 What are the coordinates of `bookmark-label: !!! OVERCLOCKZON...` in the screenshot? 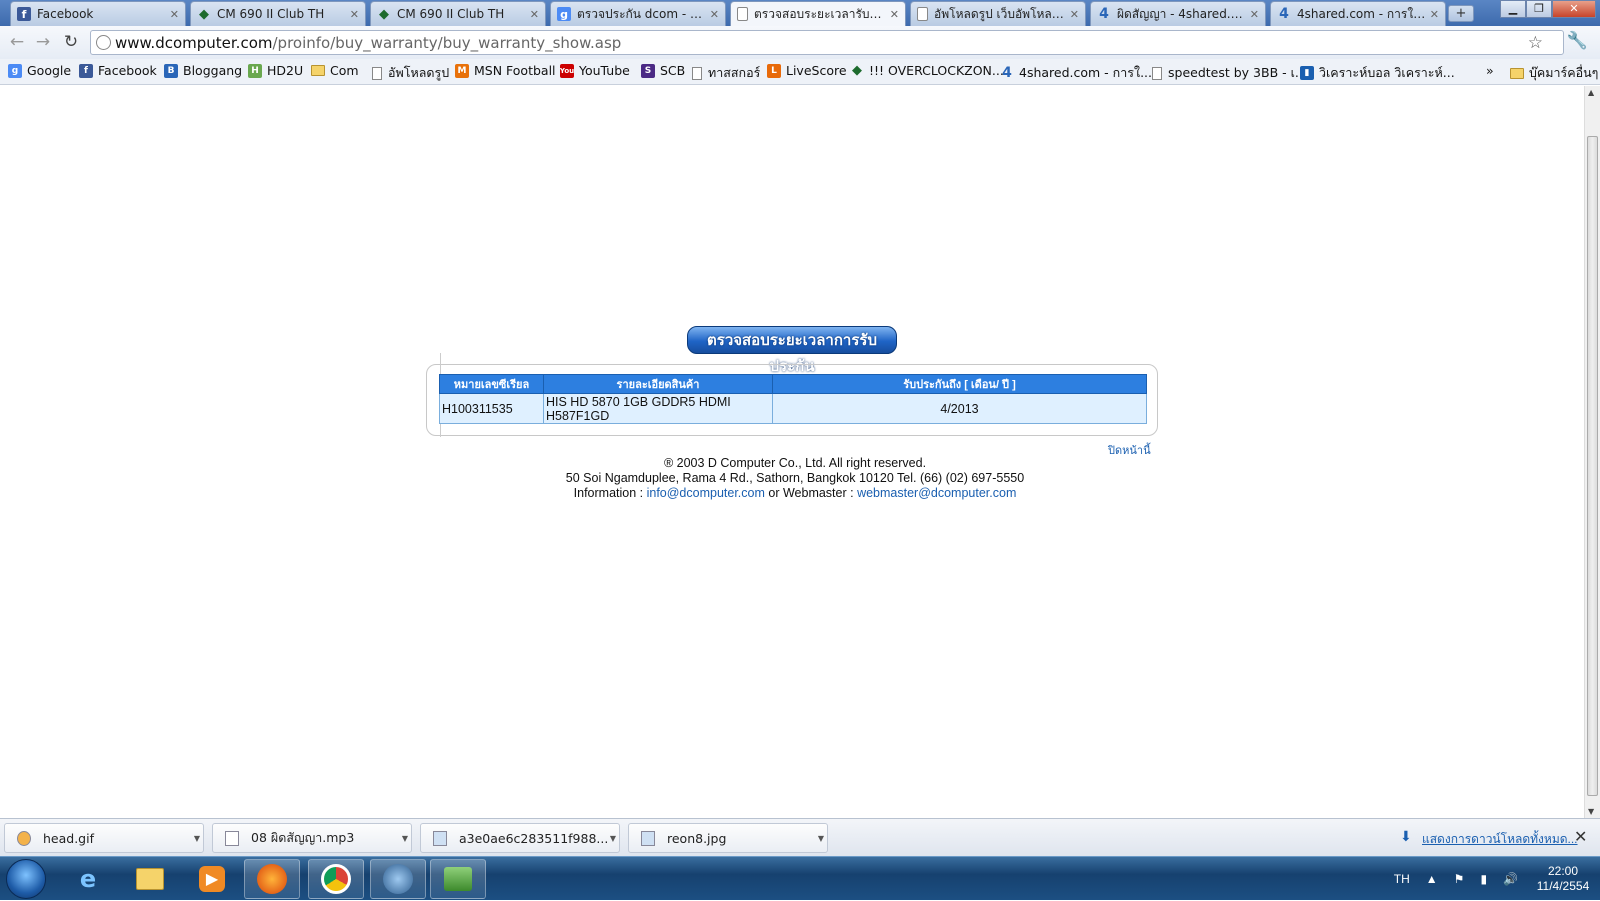 It's located at (936, 70).